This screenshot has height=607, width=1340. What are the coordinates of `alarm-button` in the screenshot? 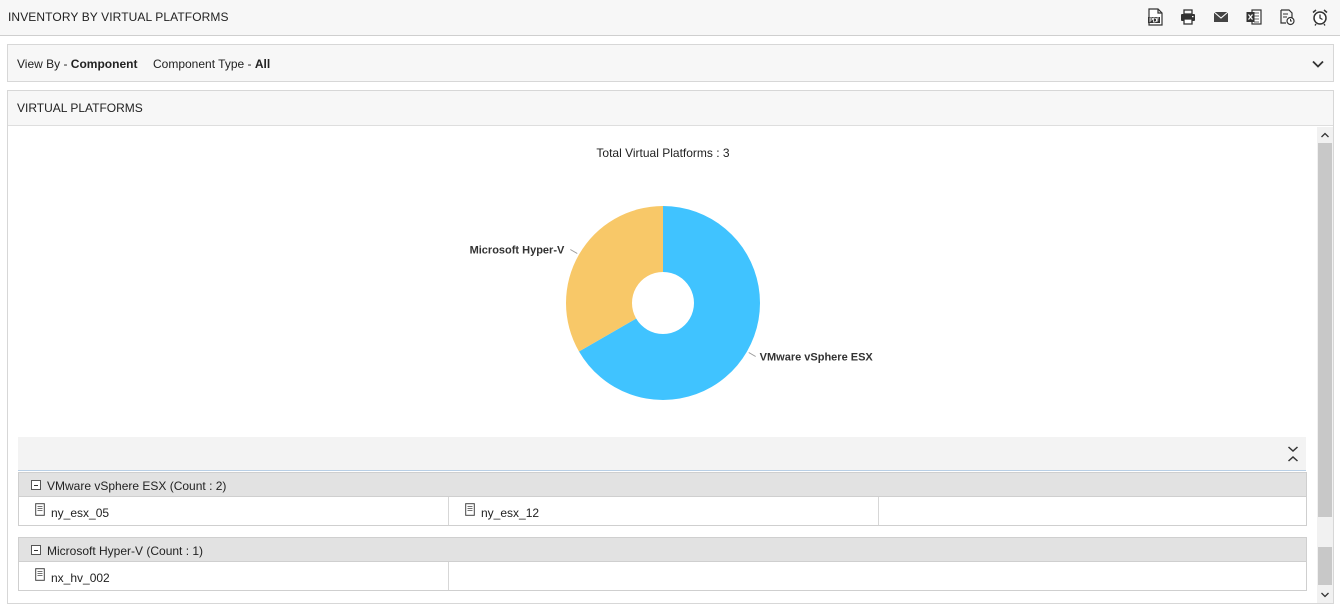 It's located at (1319, 17).